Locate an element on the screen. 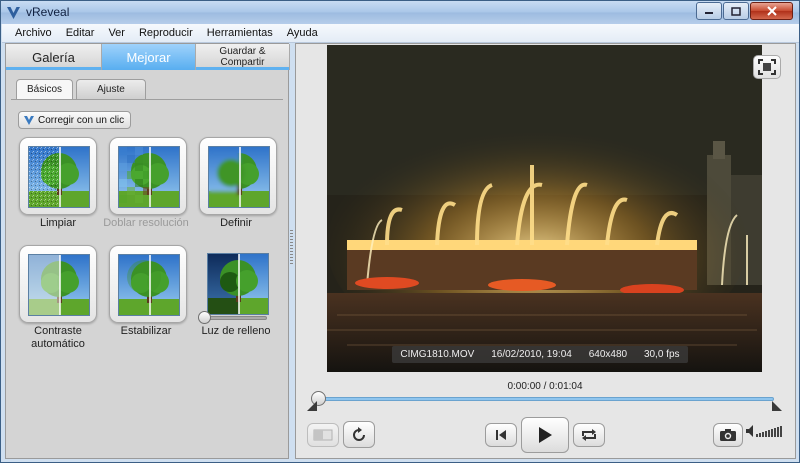  tool-doblar-resolucion is located at coordinates (148, 176).